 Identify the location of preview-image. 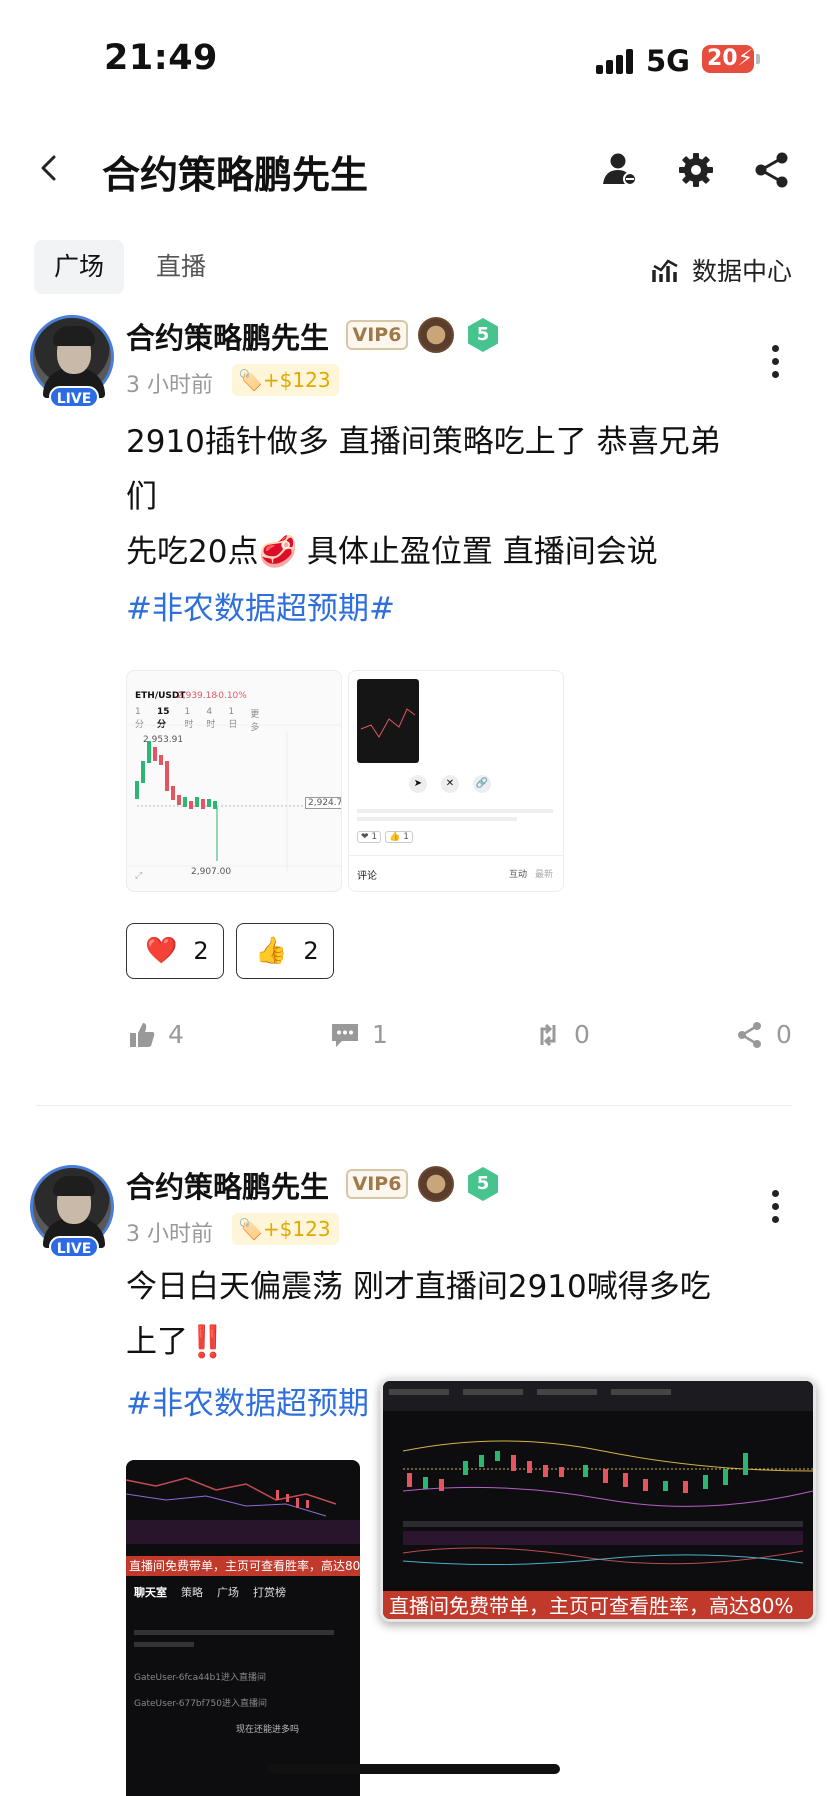
(388, 721).